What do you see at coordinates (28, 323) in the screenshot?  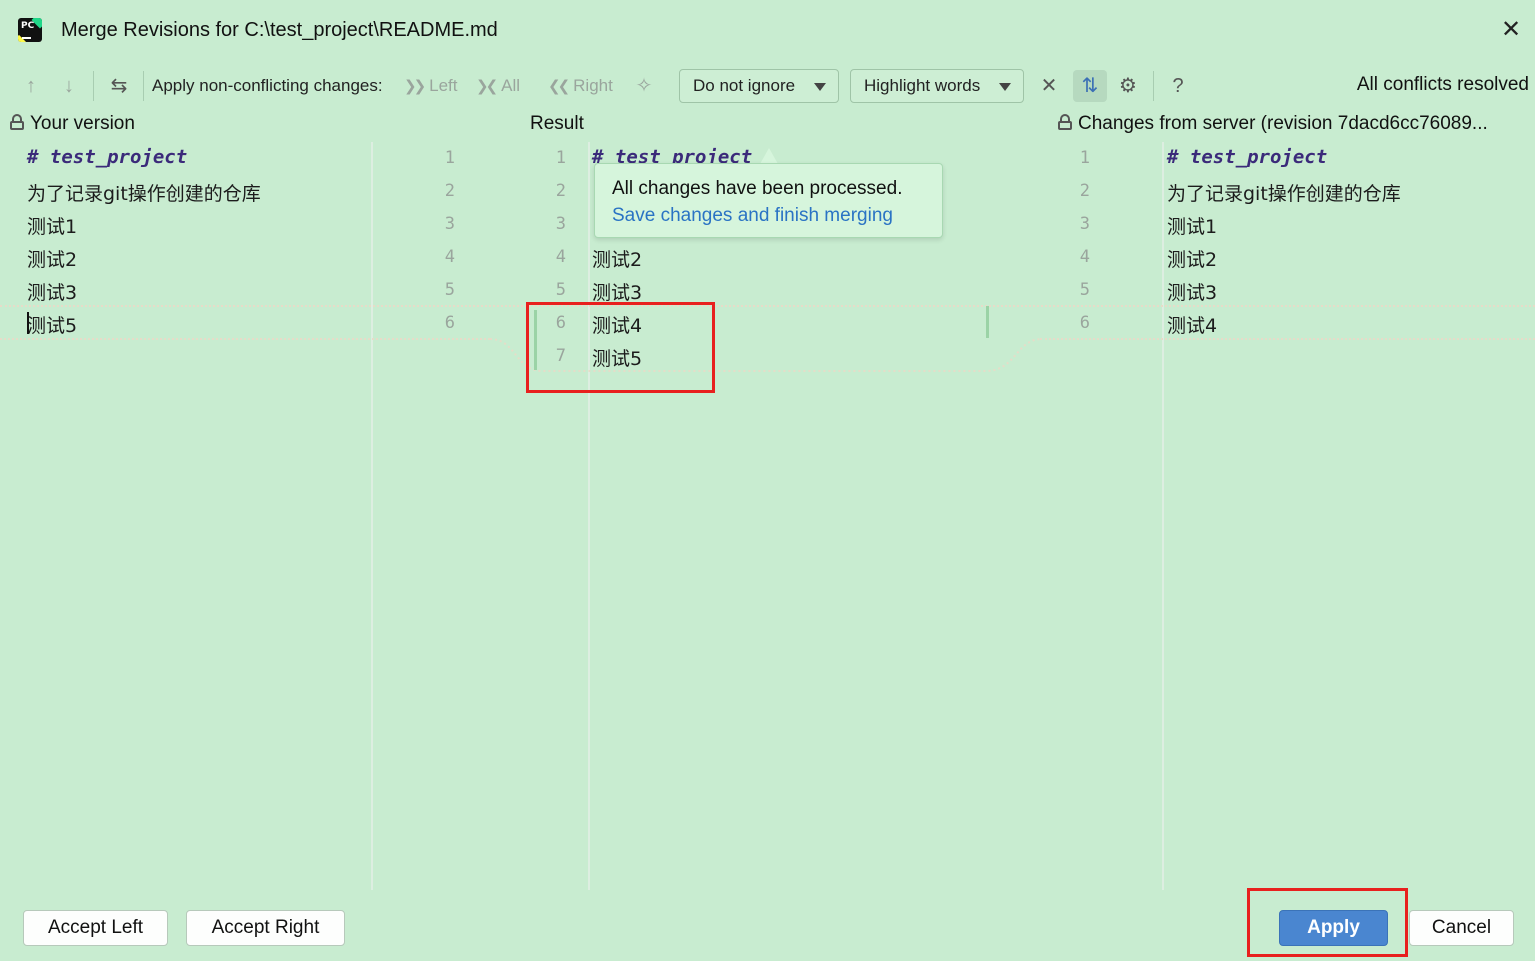 I see `text-caret` at bounding box center [28, 323].